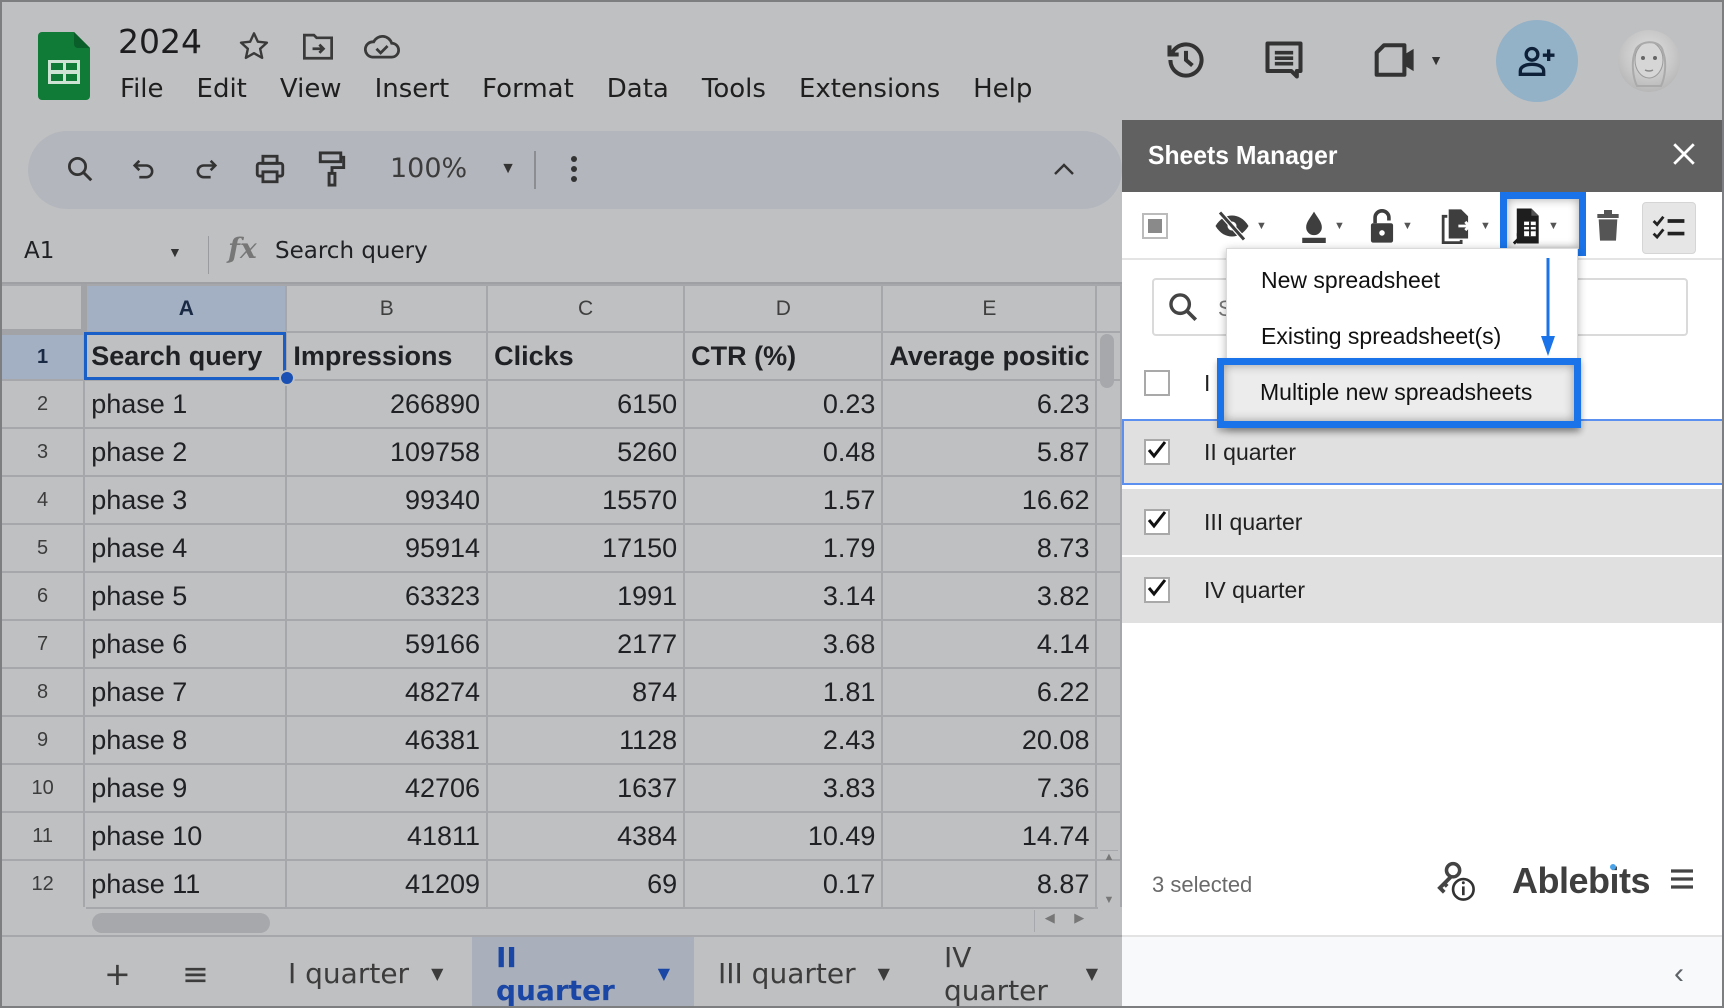 This screenshot has width=1724, height=1008. What do you see at coordinates (44, 309) in the screenshot?
I see `select-all-corner` at bounding box center [44, 309].